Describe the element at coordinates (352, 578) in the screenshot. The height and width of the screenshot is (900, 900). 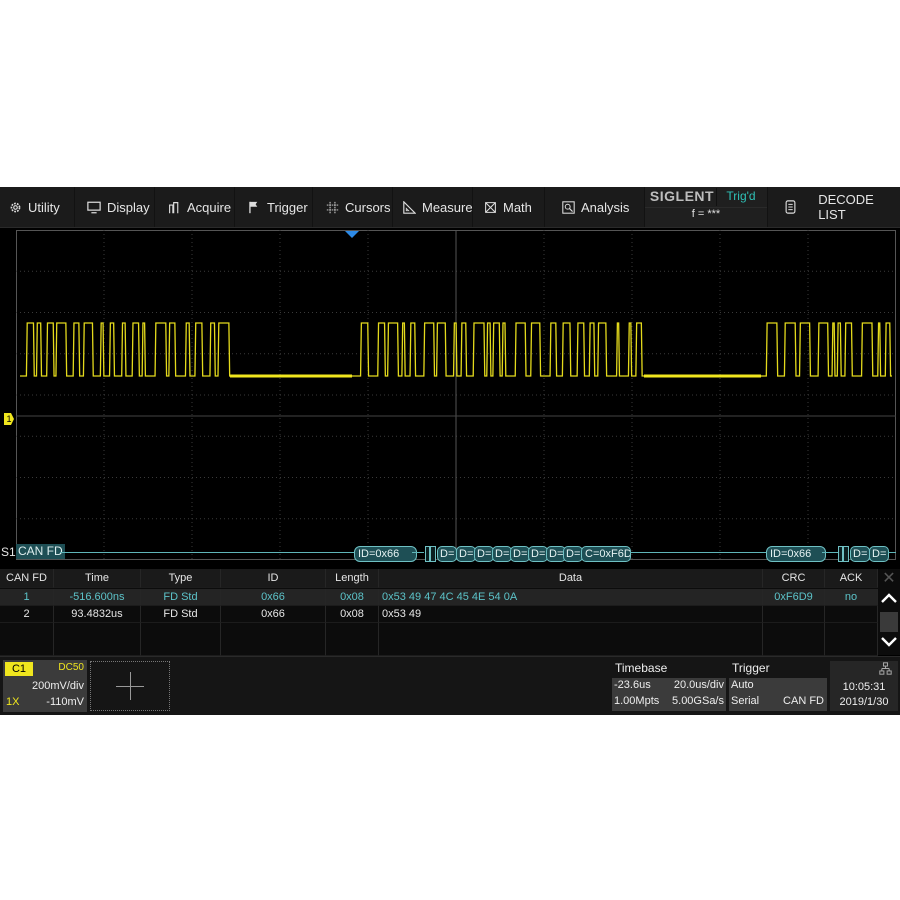
I see `col-header: Length` at that location.